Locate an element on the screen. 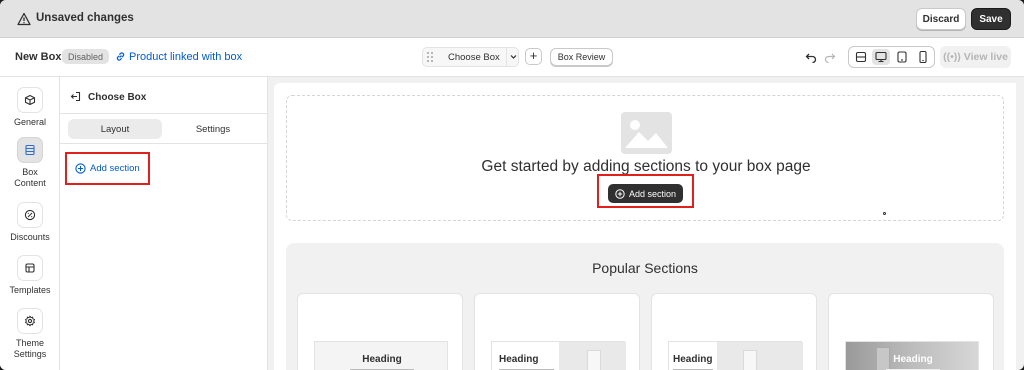 The image size is (1024, 370). sidebar-item-label: Theme Settings is located at coordinates (30, 348).